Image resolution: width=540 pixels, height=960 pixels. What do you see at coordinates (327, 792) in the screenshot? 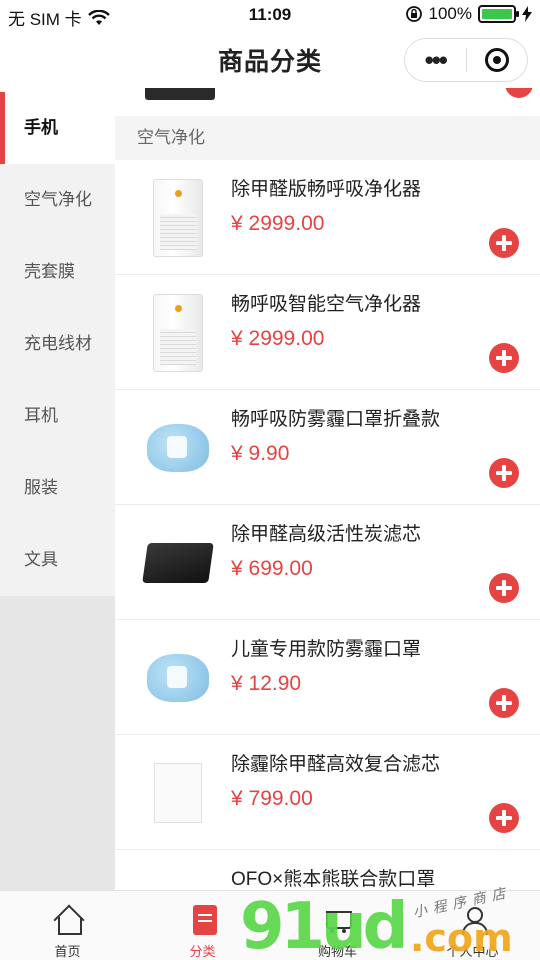
I see `product-card: 除霾除甲醛高效复合滤芯 ¥ 799.00` at bounding box center [327, 792].